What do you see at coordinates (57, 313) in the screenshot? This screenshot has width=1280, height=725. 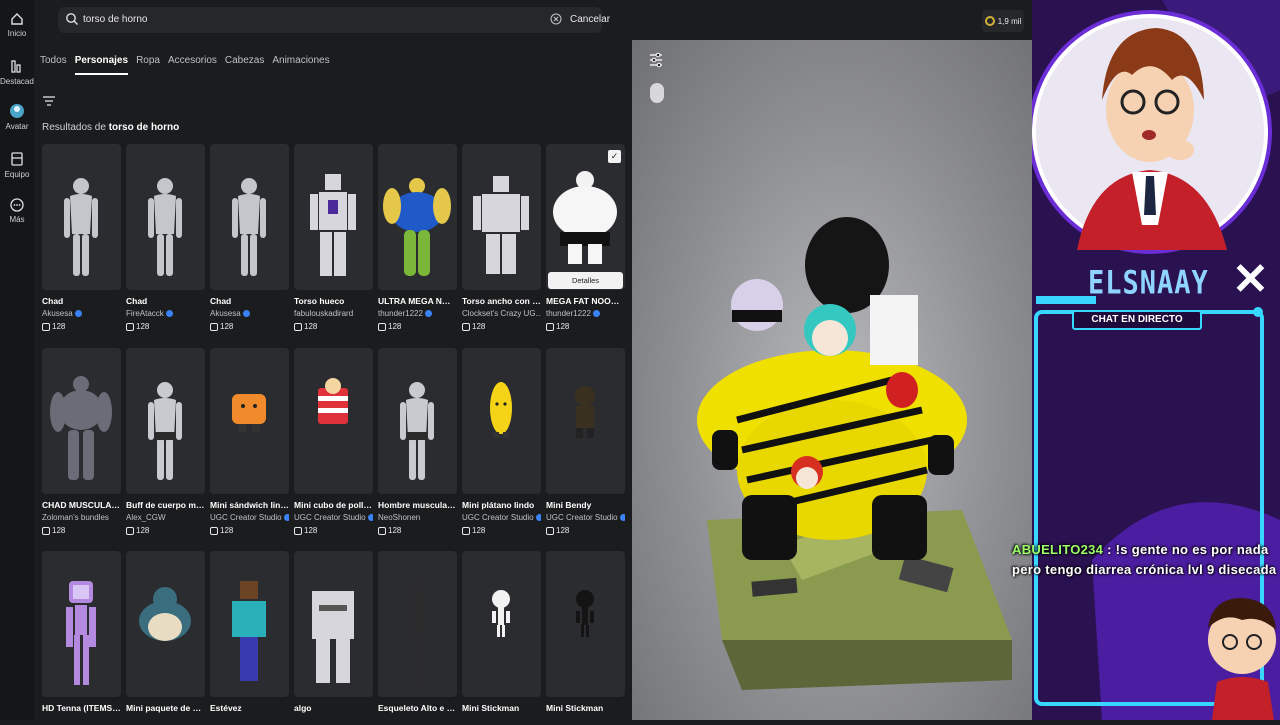 I see `creator-name: Akusesa` at bounding box center [57, 313].